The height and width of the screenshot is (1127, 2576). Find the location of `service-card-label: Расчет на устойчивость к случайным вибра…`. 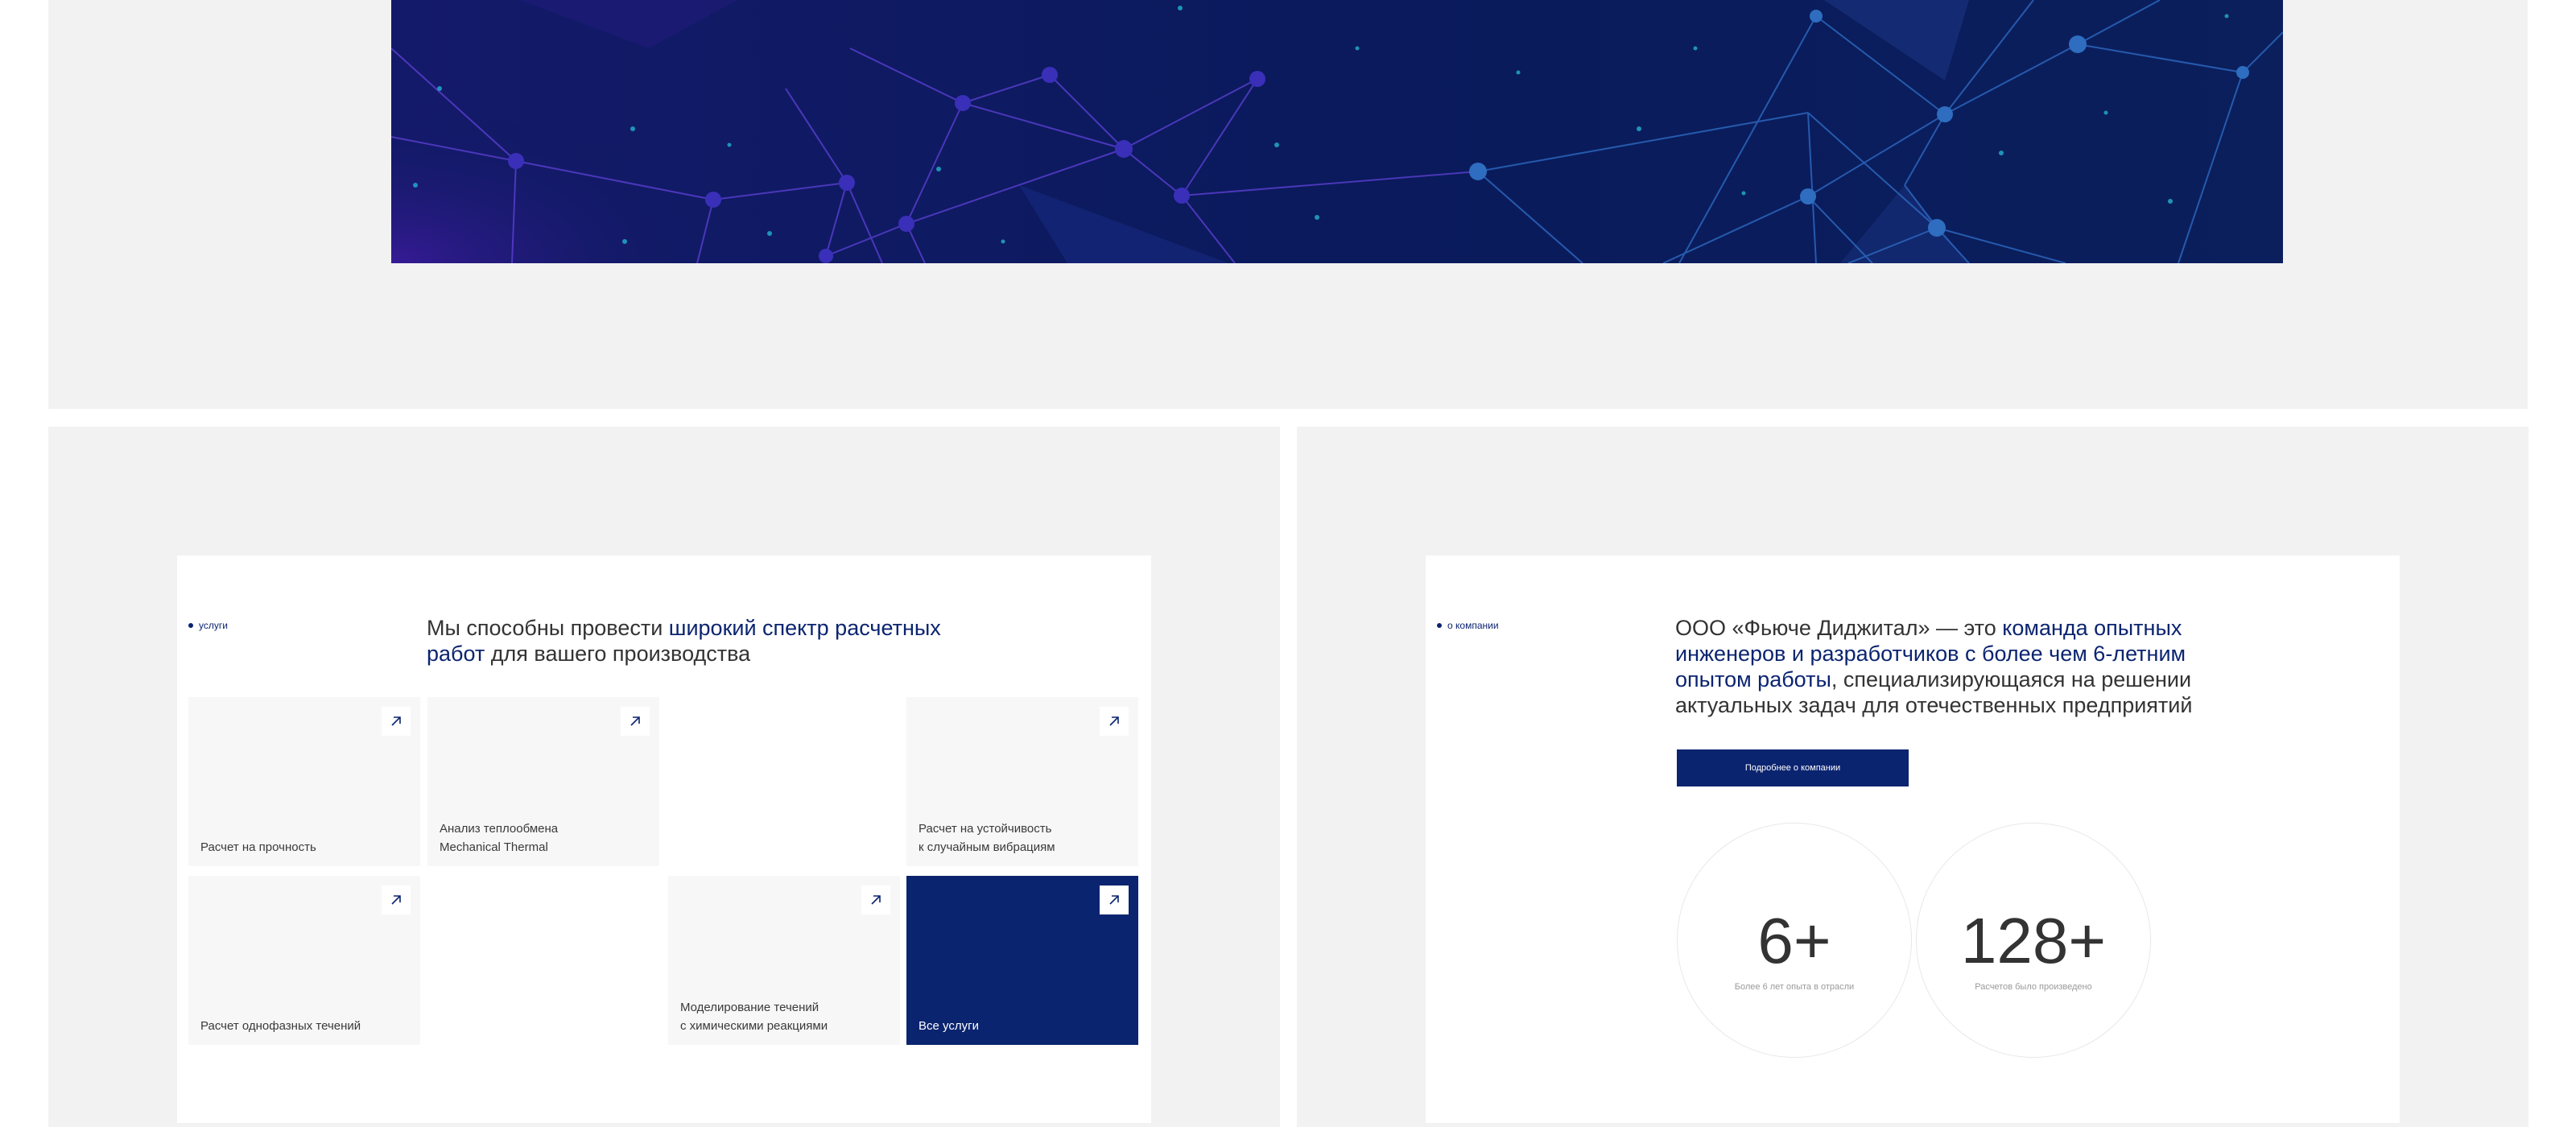

service-card-label: Расчет на устойчивость к случайным вибра… is located at coordinates (987, 838).